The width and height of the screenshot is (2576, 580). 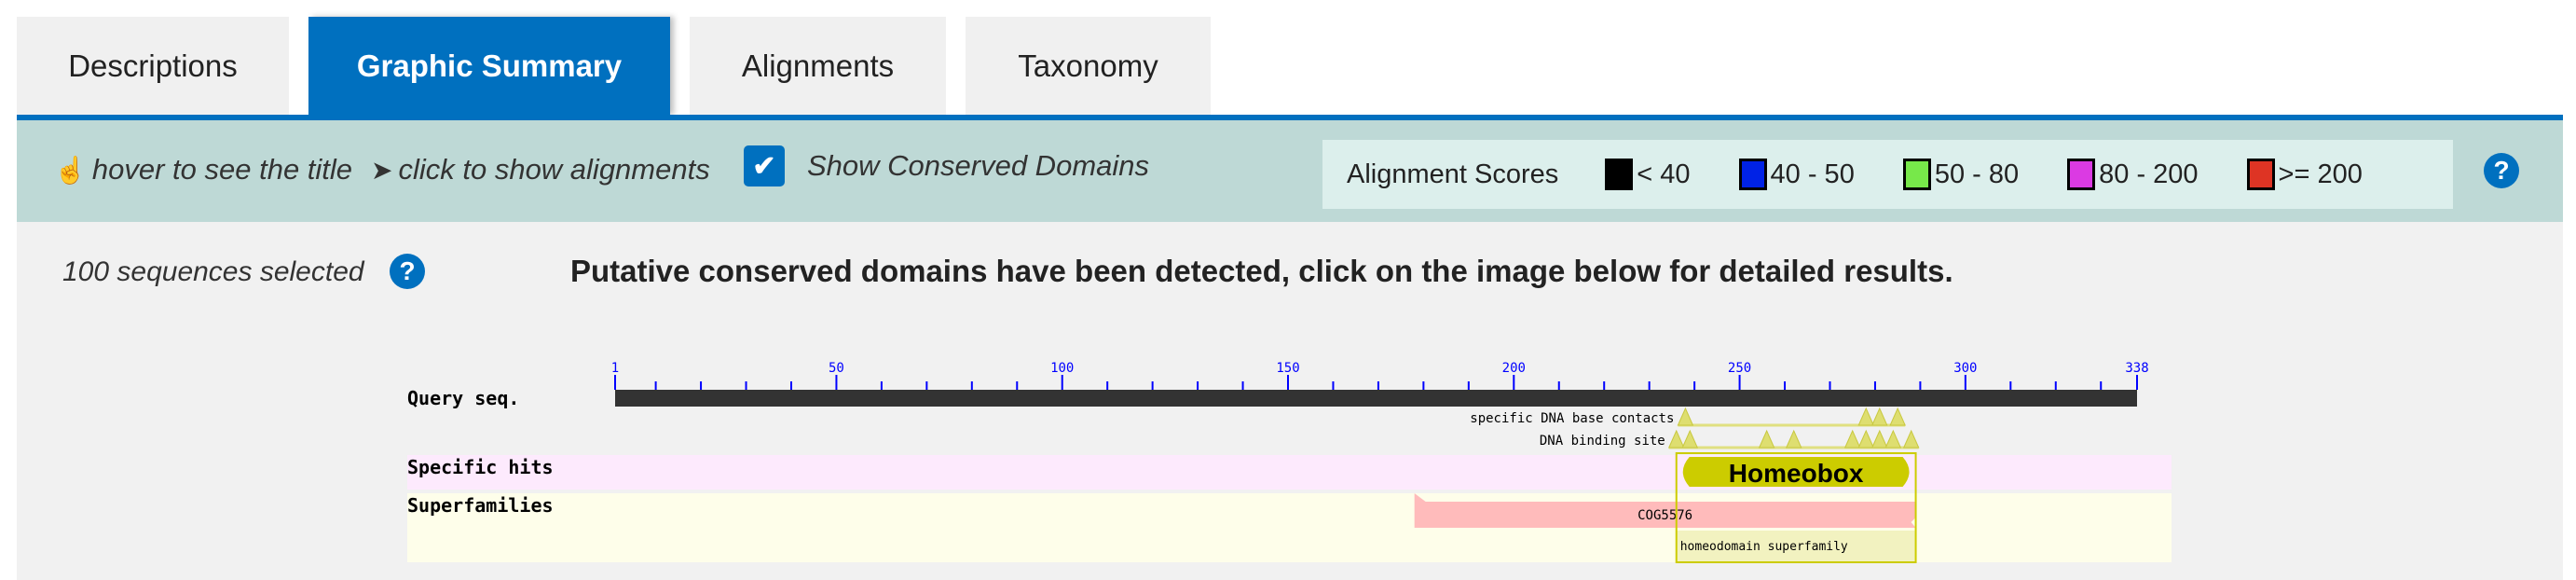 I want to click on feature-label: specific DNA base contacts, so click(x=1572, y=418).